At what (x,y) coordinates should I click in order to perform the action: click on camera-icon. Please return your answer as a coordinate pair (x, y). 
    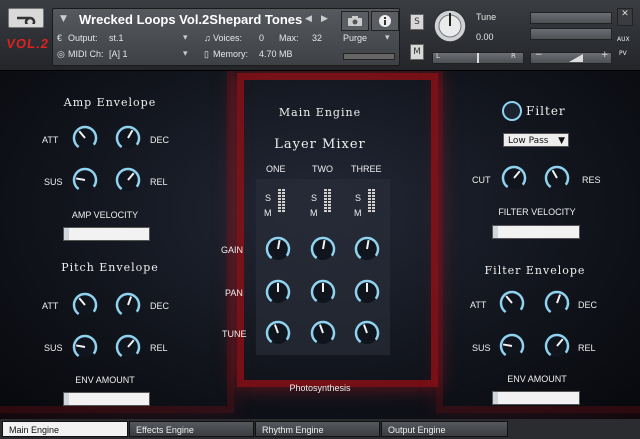
    Looking at the image, I should click on (355, 21).